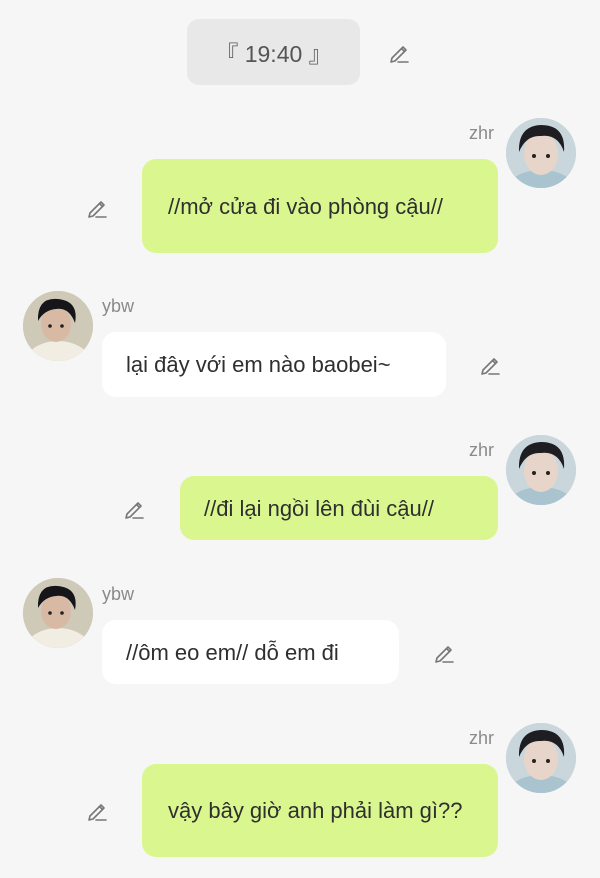 The width and height of the screenshot is (600, 878). Describe the element at coordinates (258, 364) in the screenshot. I see `message-text: lại đây với em nào baobei~` at that location.